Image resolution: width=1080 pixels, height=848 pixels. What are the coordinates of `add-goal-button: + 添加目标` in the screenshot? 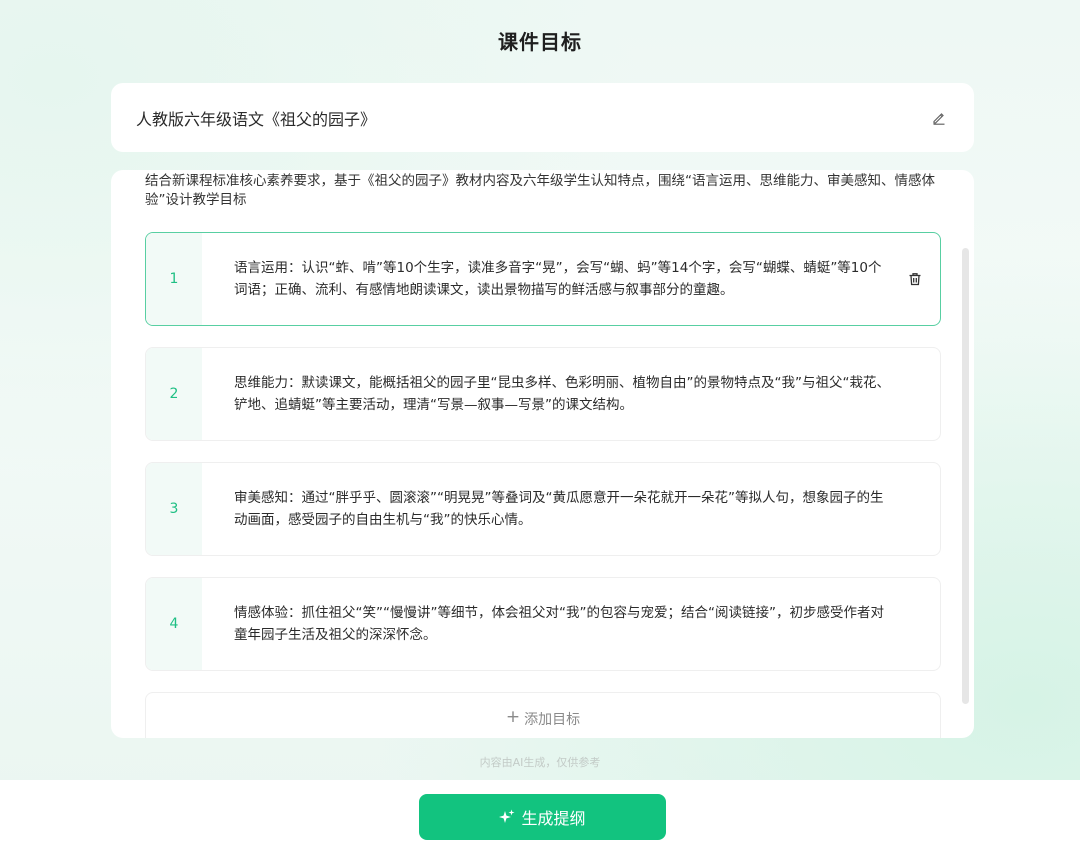 It's located at (543, 715).